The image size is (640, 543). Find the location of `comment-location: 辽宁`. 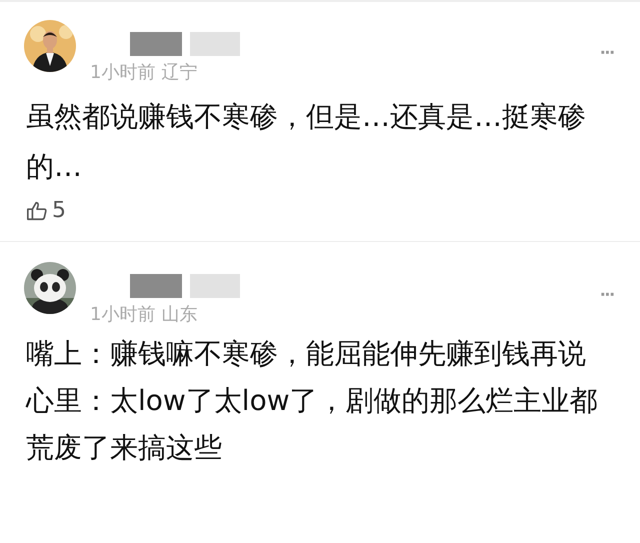

comment-location: 辽宁 is located at coordinates (179, 72).